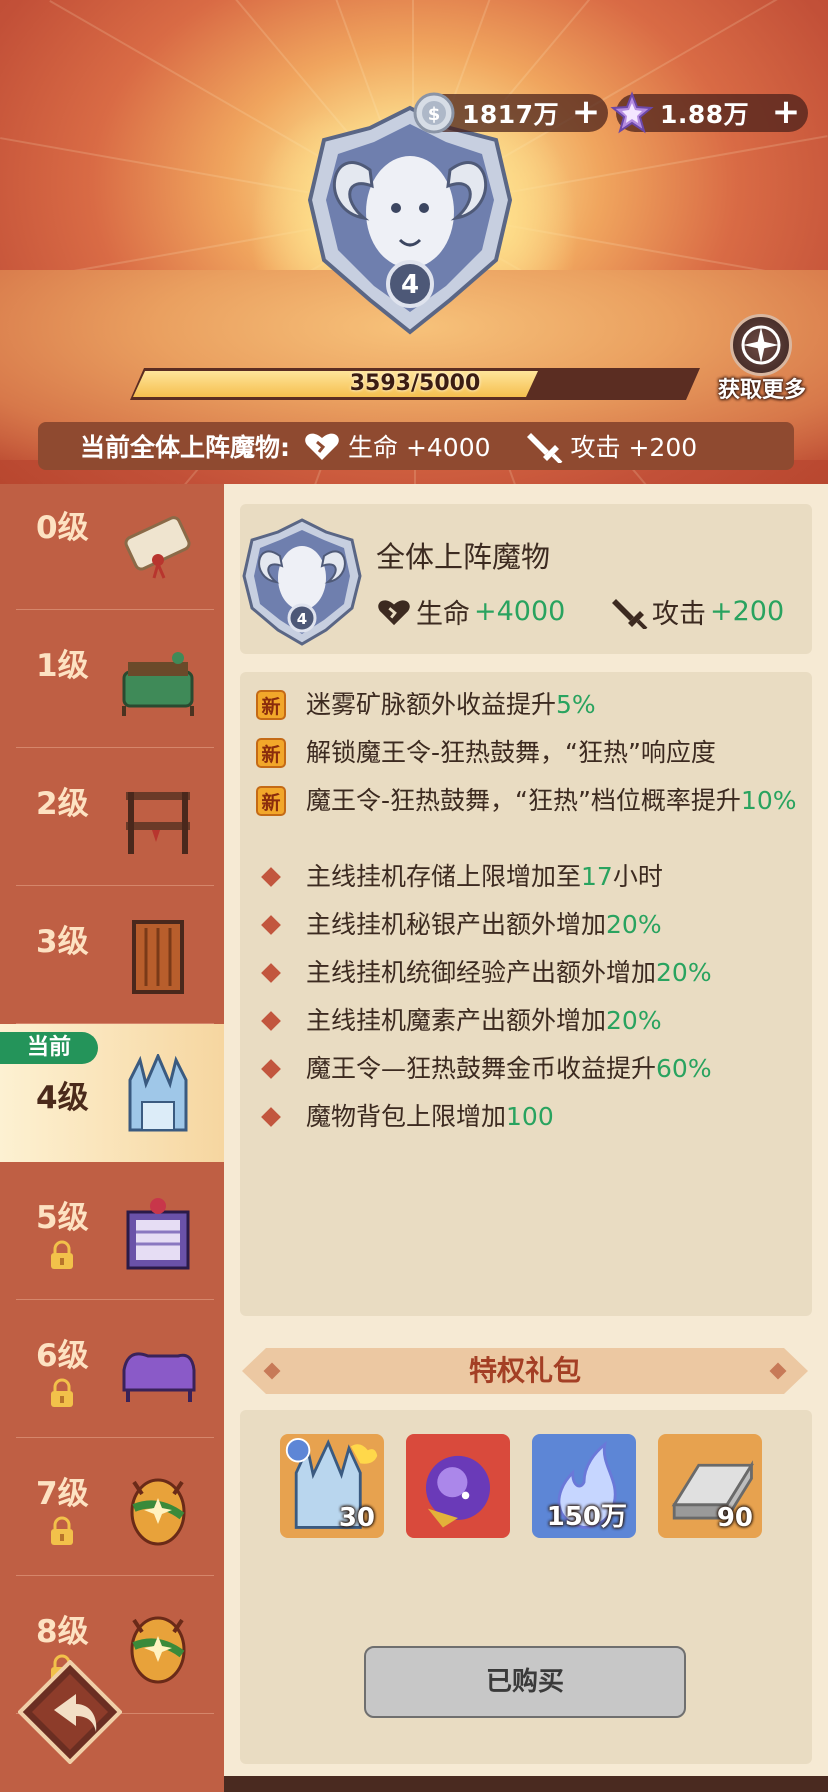 This screenshot has height=1792, width=828. Describe the element at coordinates (747, 611) in the screenshot. I see `info-atk-value: +200` at that location.